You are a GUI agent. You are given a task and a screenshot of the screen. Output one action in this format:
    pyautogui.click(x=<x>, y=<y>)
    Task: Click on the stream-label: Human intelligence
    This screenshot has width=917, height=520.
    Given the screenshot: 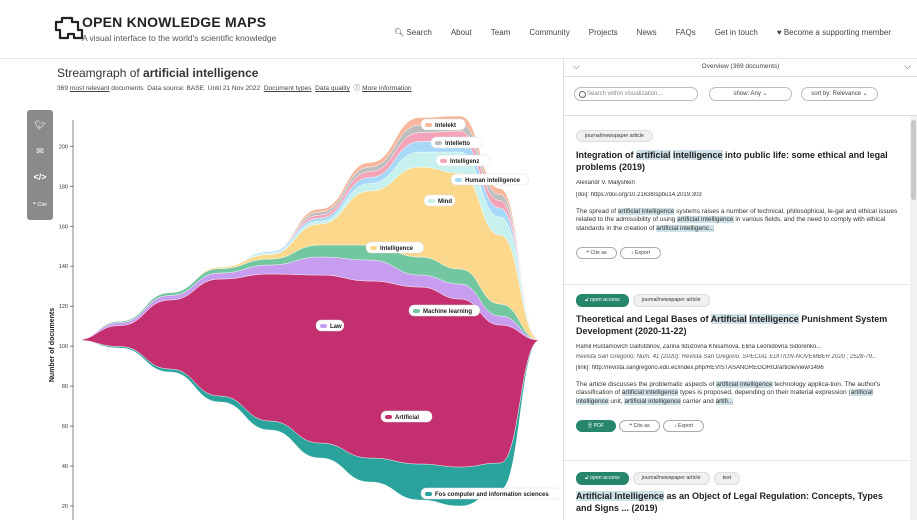 What is the action you would take?
    pyautogui.click(x=489, y=179)
    